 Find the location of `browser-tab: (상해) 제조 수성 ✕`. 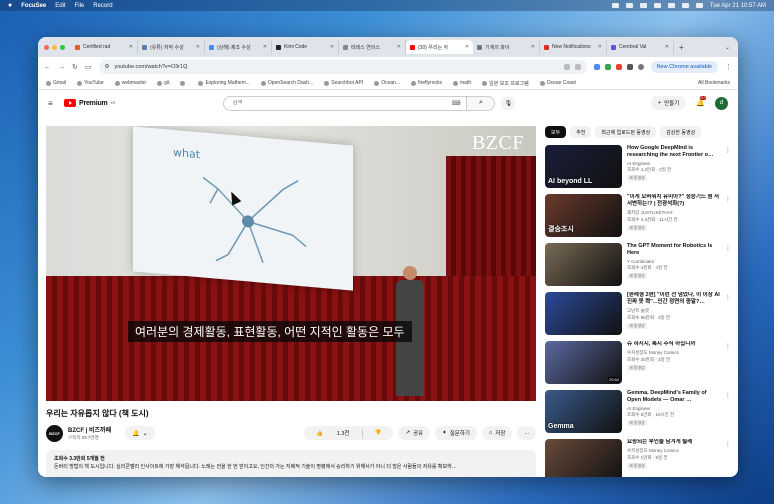

browser-tab: (상해) 제조 수성 ✕ is located at coordinates (238, 47).